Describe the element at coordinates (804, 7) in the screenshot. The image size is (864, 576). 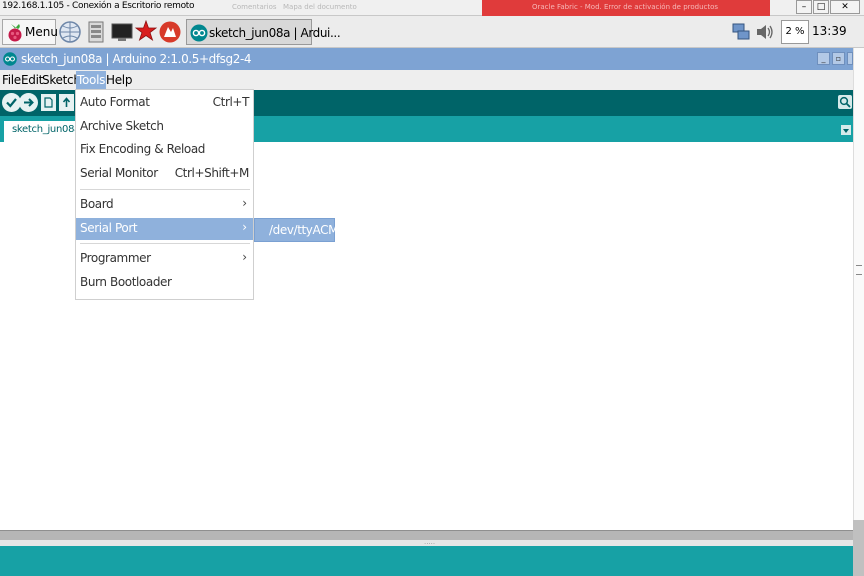
I see `rdp-minimize-button: –` at that location.